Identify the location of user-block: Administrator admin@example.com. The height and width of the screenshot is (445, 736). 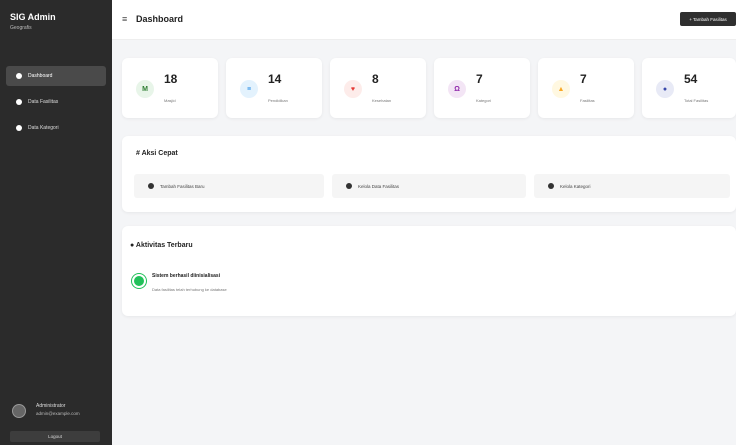
(56, 413).